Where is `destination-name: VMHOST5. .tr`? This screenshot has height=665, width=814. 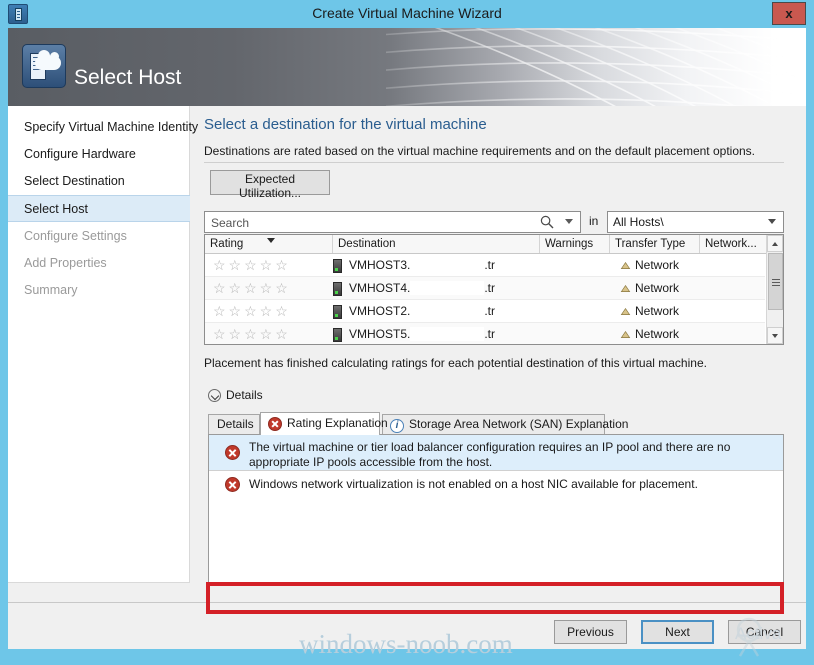
destination-name: VMHOST5. .tr is located at coordinates (422, 334).